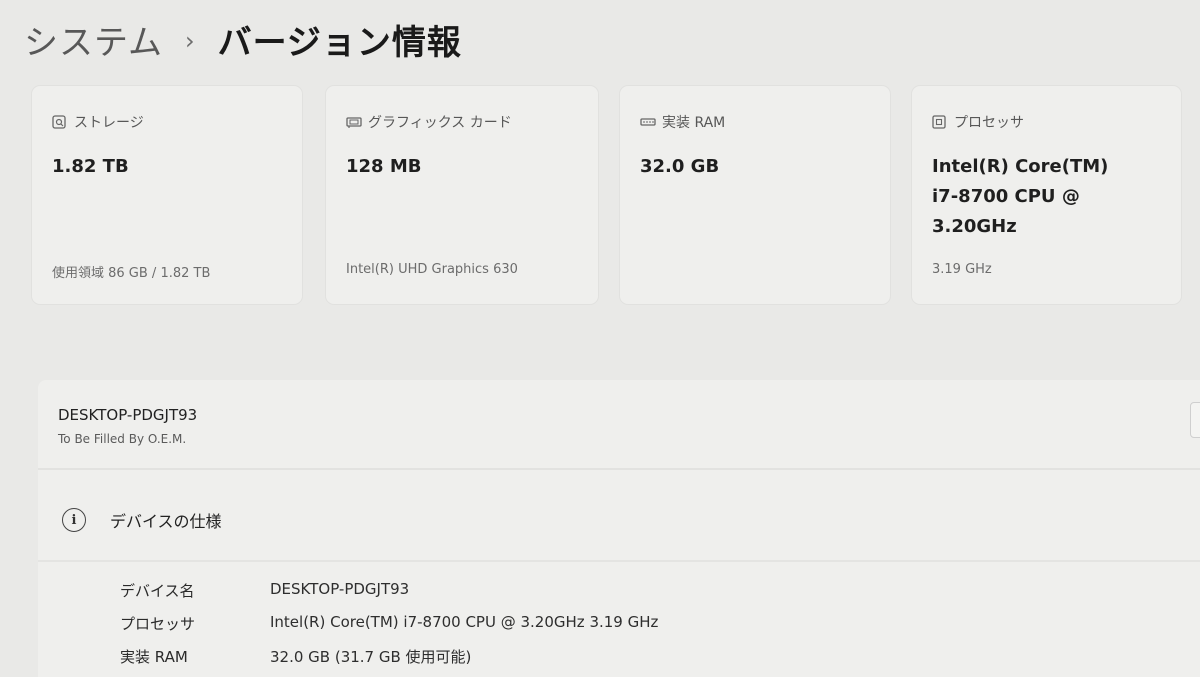 This screenshot has width=1200, height=677. I want to click on spec-row-ram: 実装 RAM 32.0 GB (31.7 GB 使用可能), so click(295, 656).